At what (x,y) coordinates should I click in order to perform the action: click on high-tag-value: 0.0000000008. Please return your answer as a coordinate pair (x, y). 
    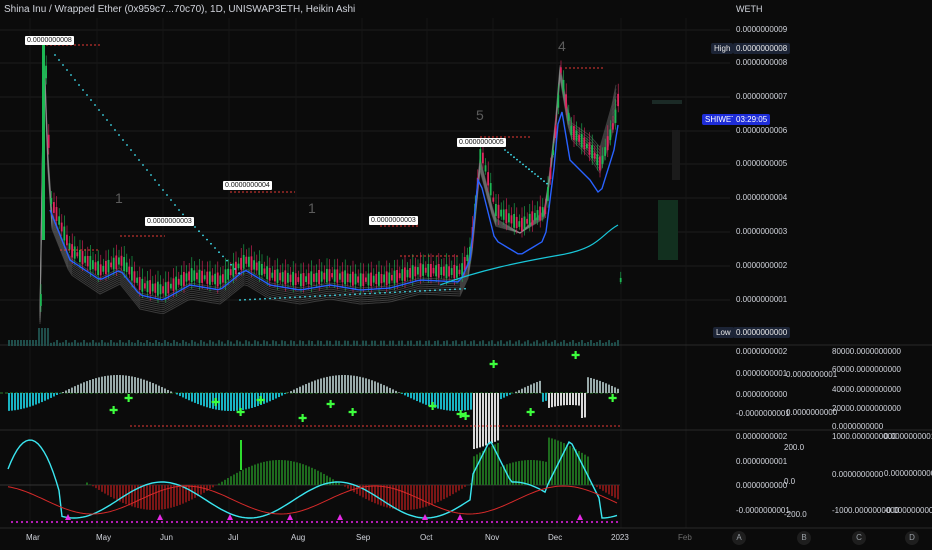
    Looking at the image, I should click on (762, 48).